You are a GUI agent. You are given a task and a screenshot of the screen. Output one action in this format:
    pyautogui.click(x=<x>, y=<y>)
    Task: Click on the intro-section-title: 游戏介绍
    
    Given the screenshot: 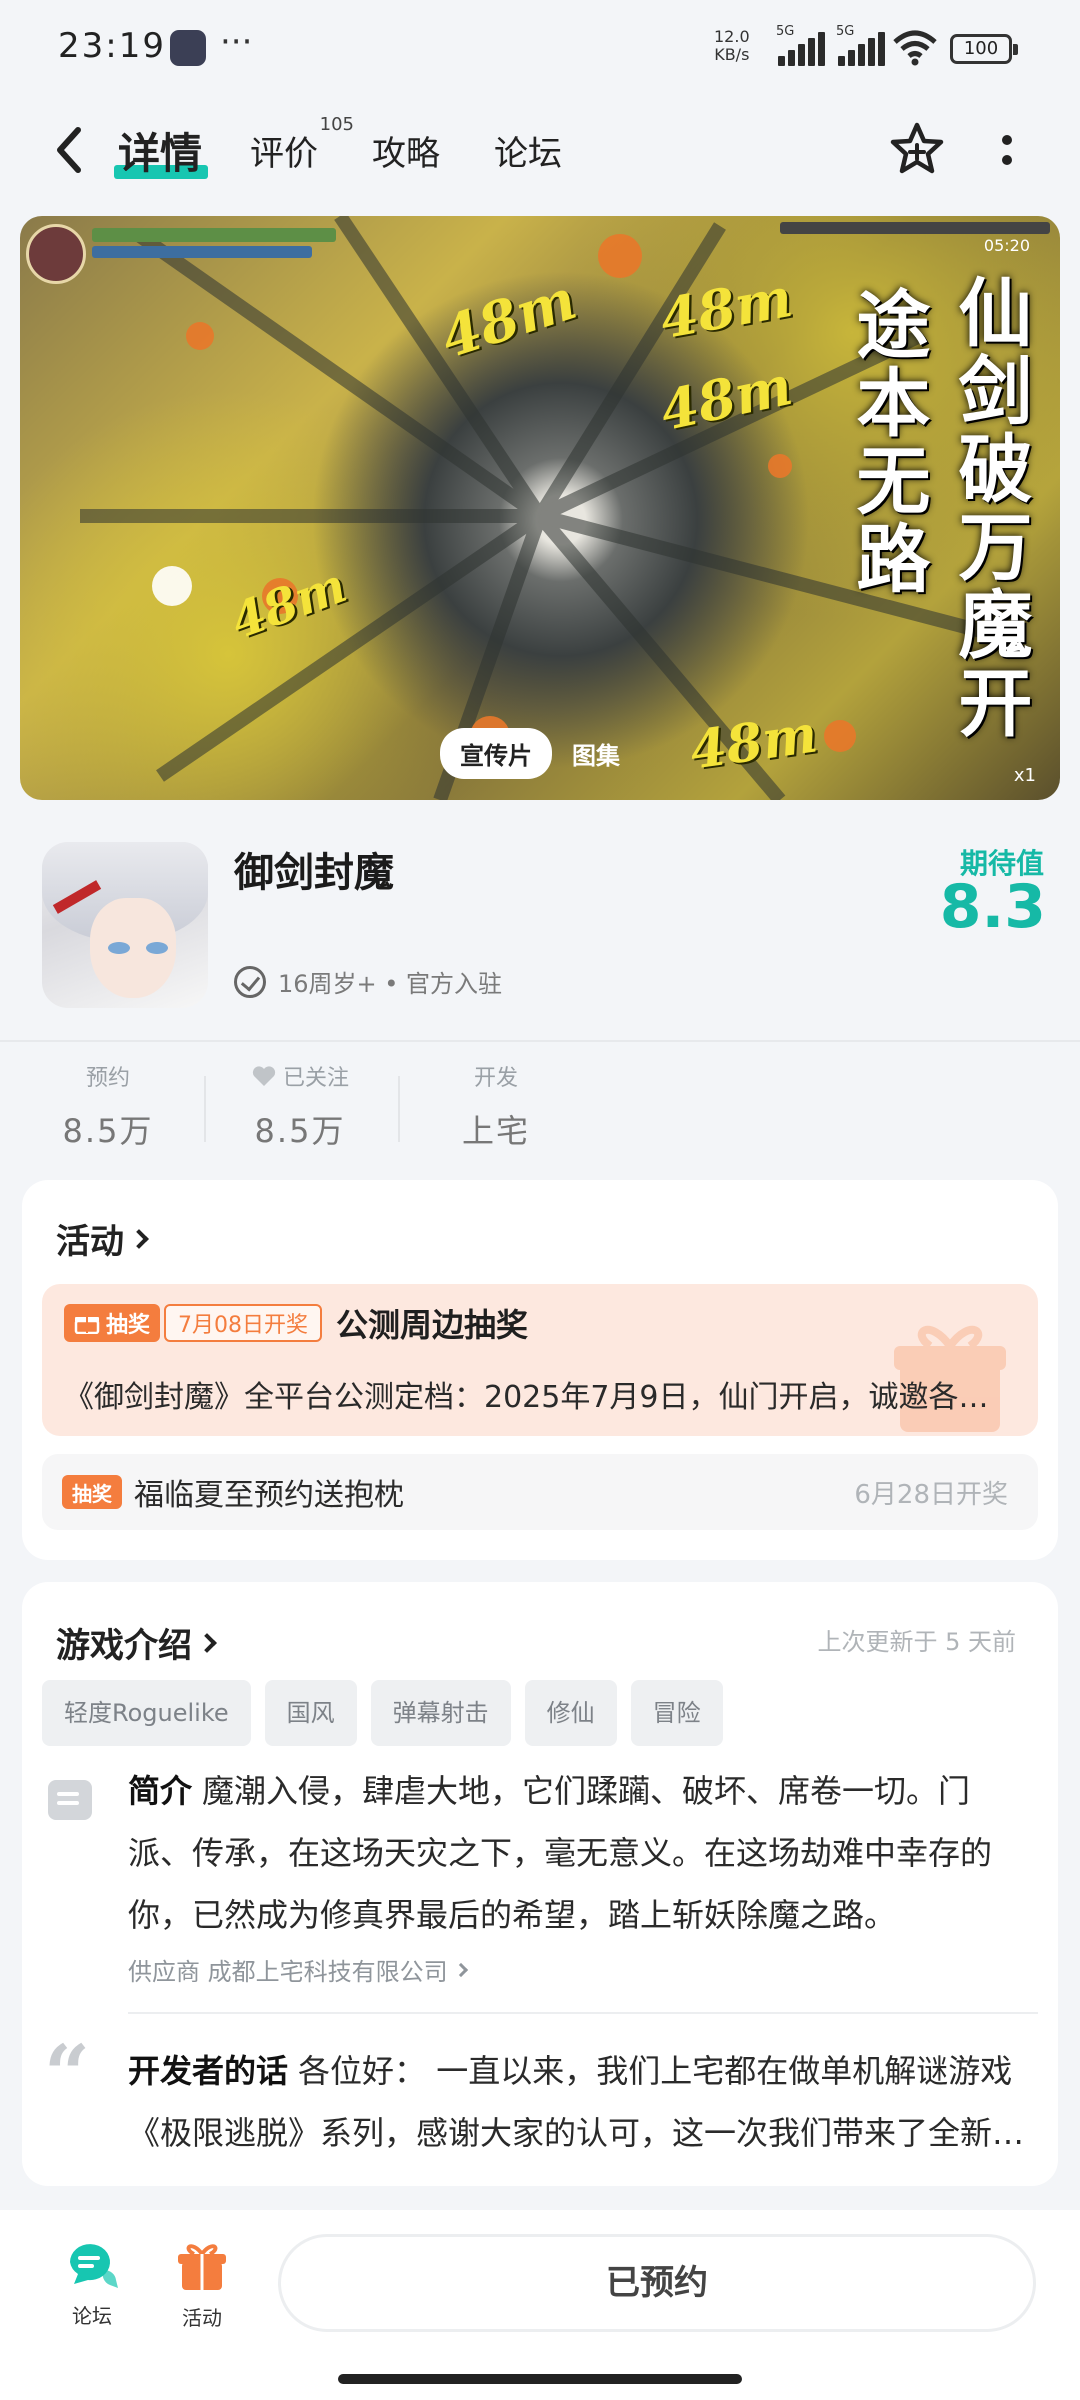 What is the action you would take?
    pyautogui.click(x=136, y=1642)
    